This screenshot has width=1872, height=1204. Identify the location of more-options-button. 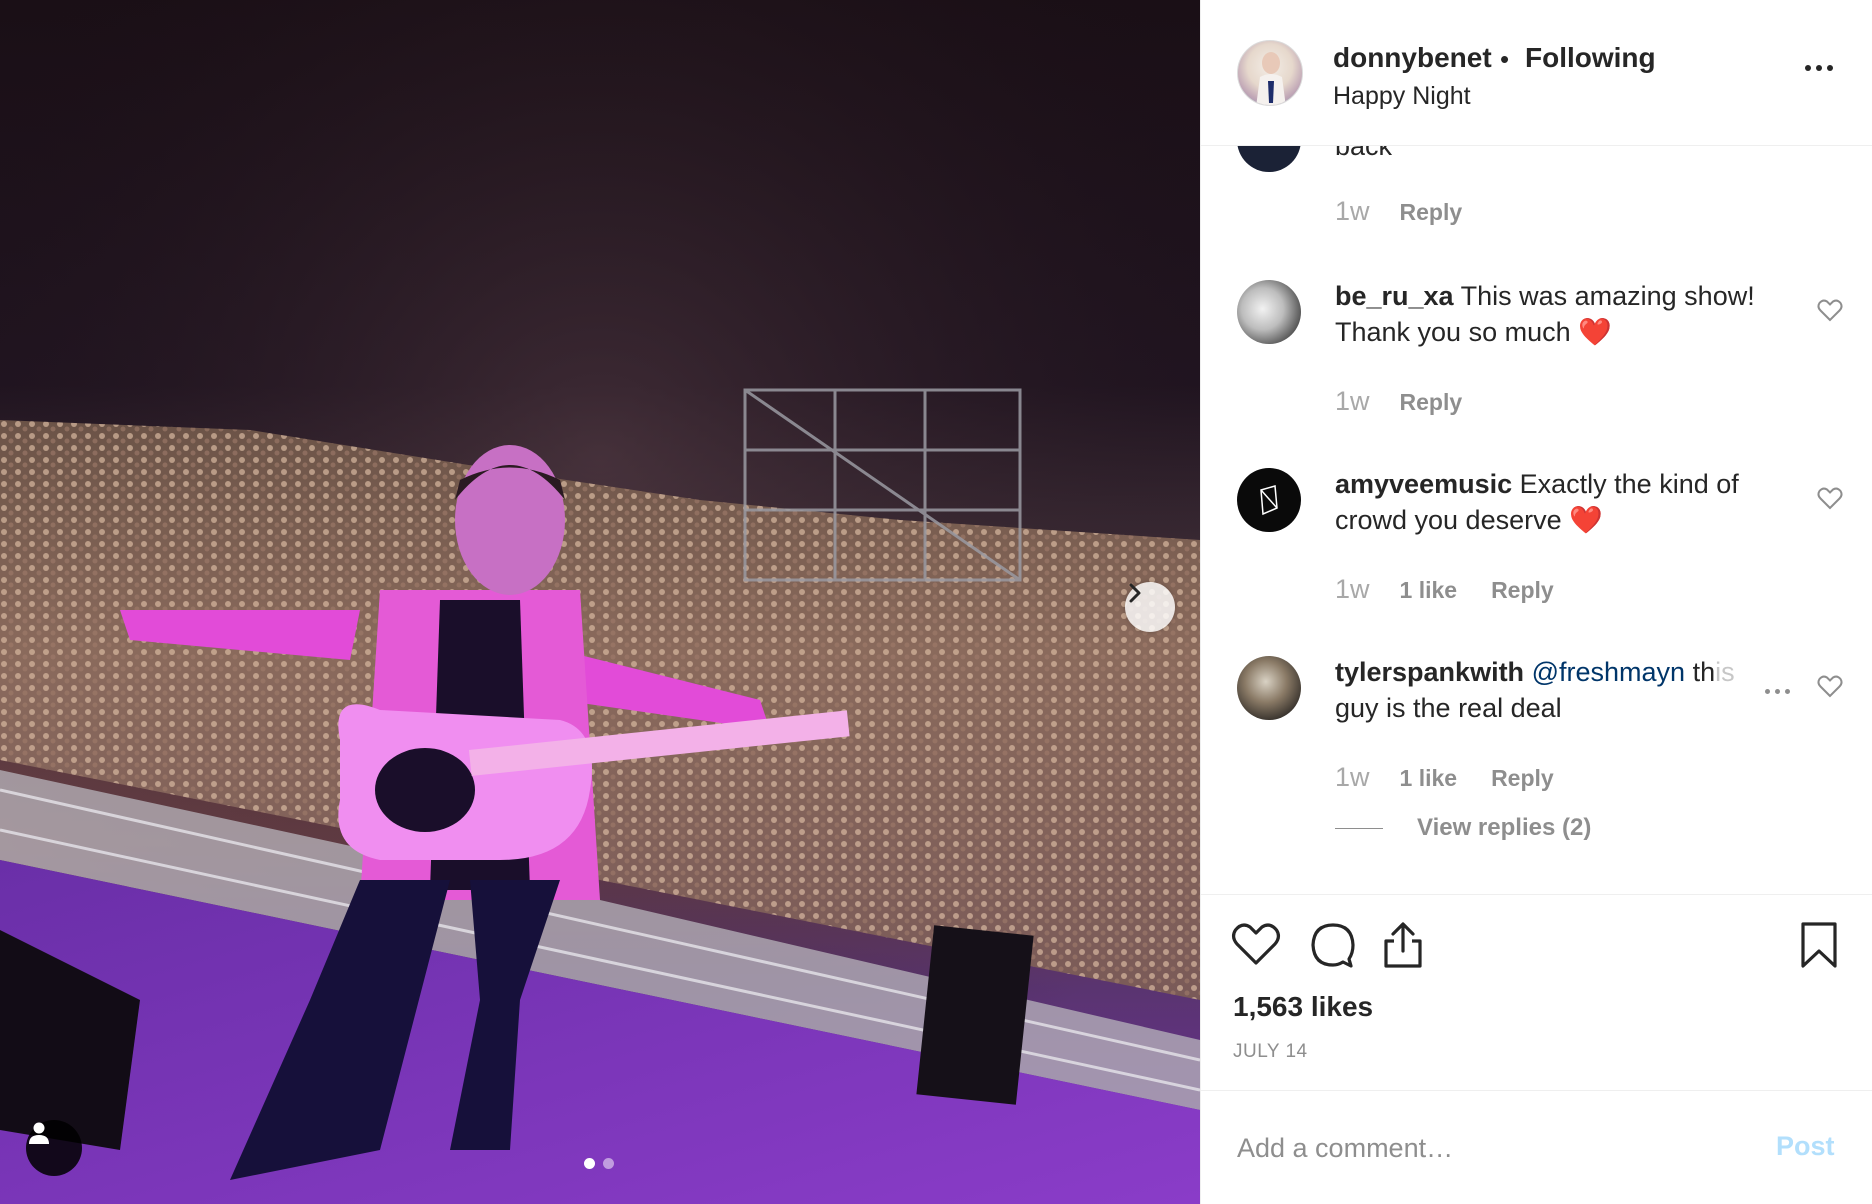
(1825, 68).